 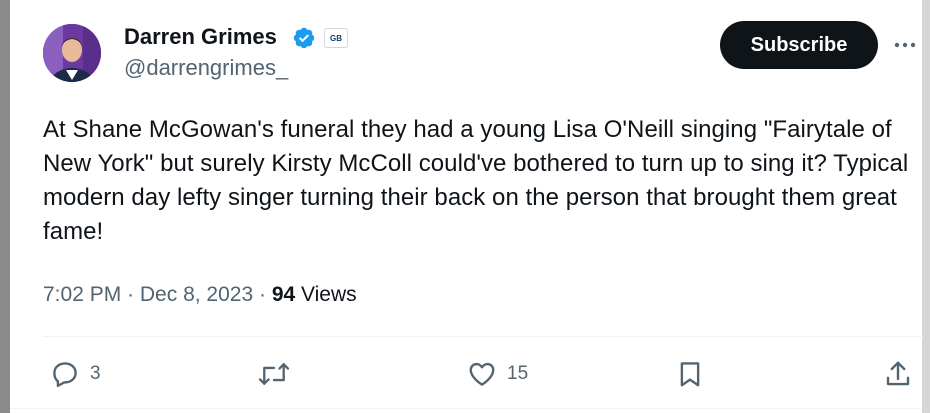 I want to click on retweet-button, so click(x=274, y=374).